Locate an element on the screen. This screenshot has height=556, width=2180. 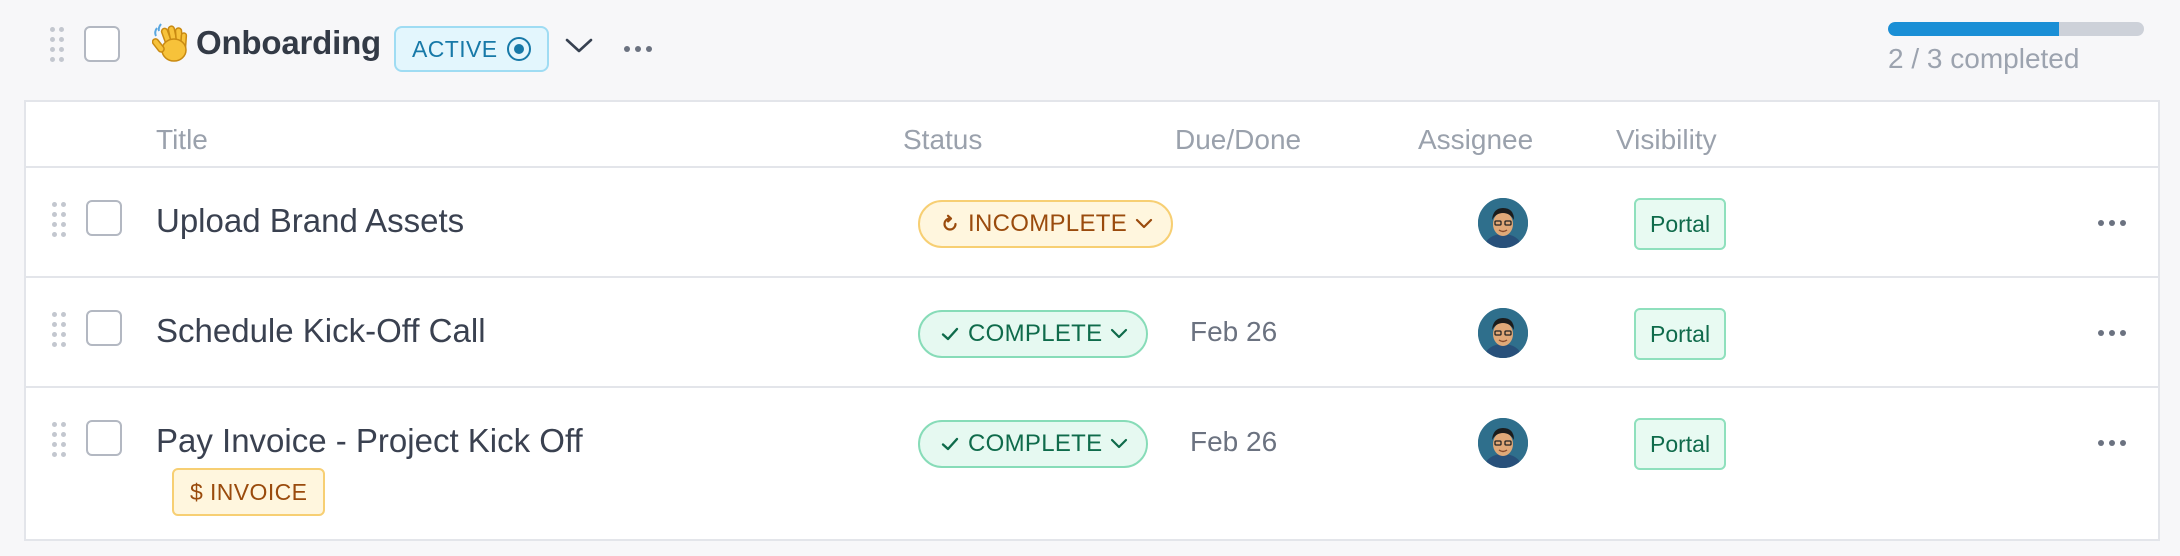
invoice-tag: $ INVOICE is located at coordinates (249, 492).